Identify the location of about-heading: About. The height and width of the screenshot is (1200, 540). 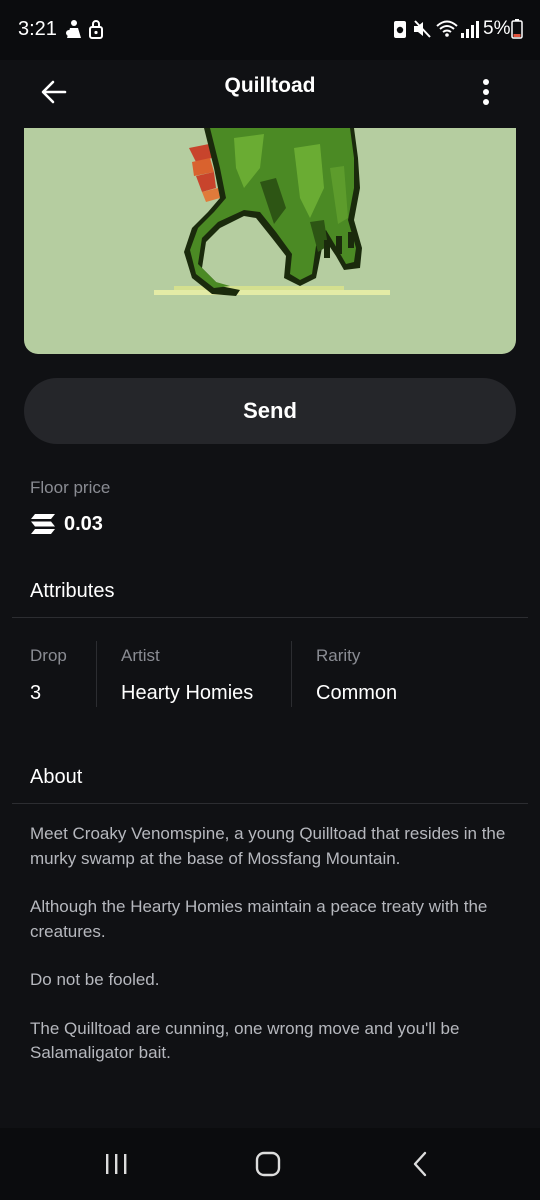
(56, 777).